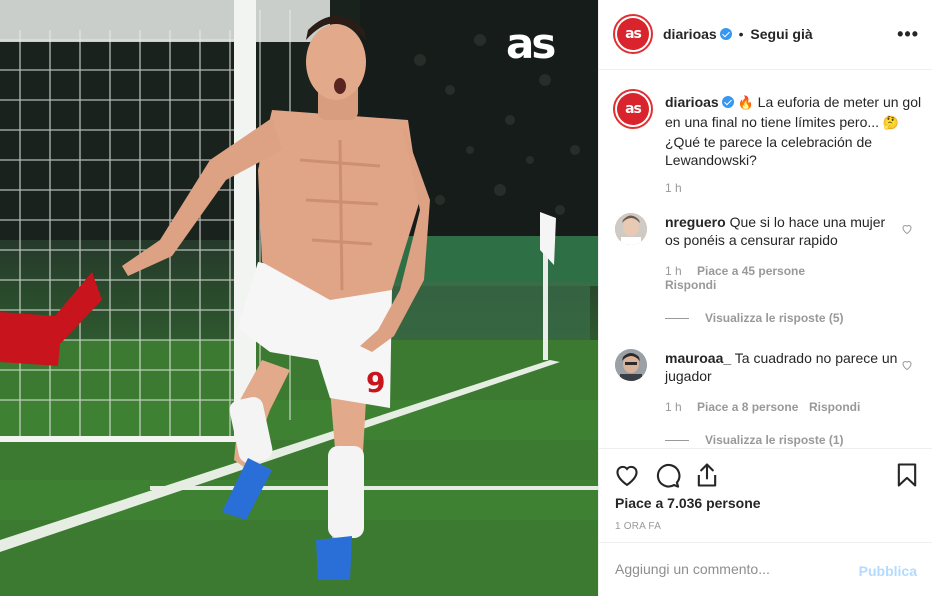  What do you see at coordinates (627, 475) in the screenshot?
I see `like-heart-icon` at bounding box center [627, 475].